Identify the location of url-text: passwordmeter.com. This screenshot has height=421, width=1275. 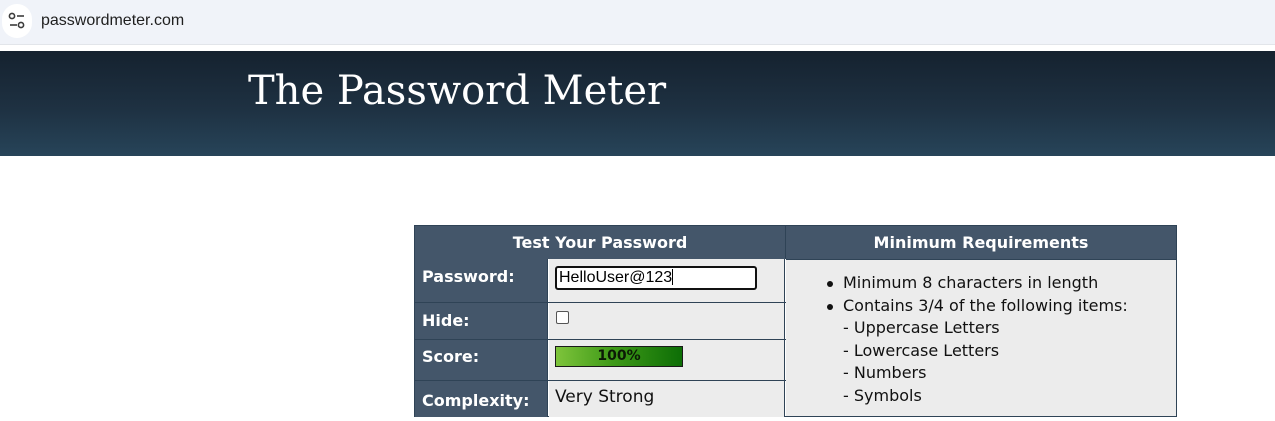
(112, 21).